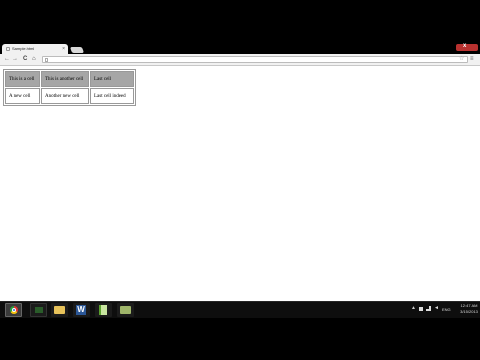  What do you see at coordinates (472, 59) in the screenshot?
I see `menu-icon: ≡` at bounding box center [472, 59].